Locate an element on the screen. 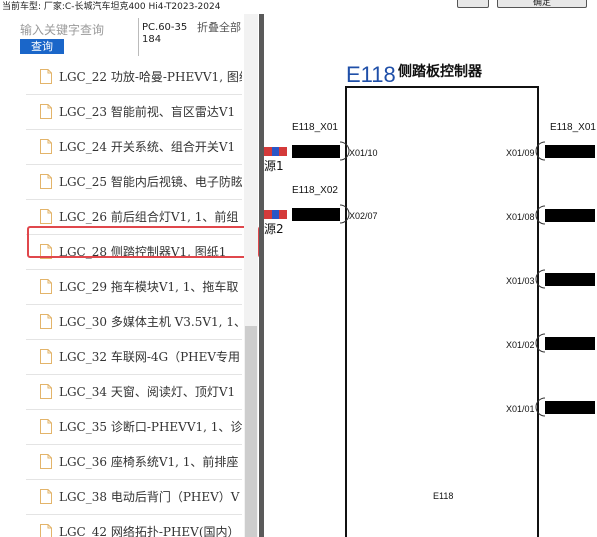 This screenshot has height=537, width=597. search-button: 查询 is located at coordinates (42, 46).